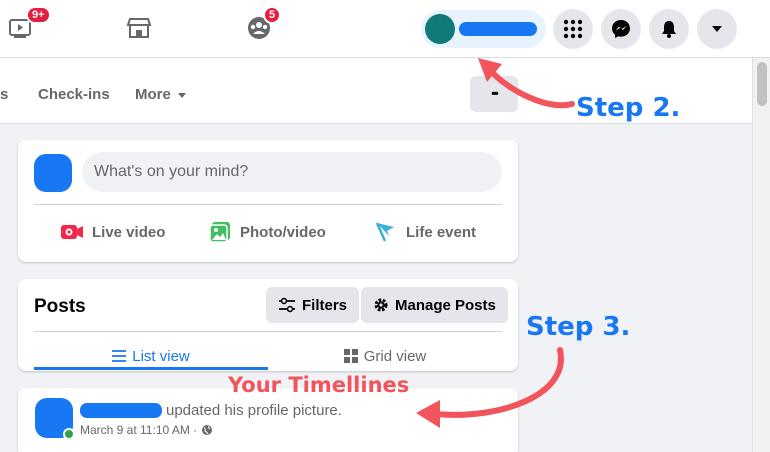 This screenshot has height=452, width=770. Describe the element at coordinates (261, 26) in the screenshot. I see `groups-nav-button: 5` at that location.